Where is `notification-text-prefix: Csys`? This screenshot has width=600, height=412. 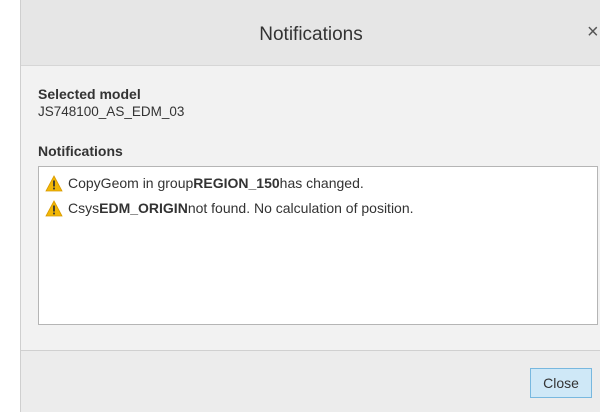 notification-text-prefix: Csys is located at coordinates (84, 208).